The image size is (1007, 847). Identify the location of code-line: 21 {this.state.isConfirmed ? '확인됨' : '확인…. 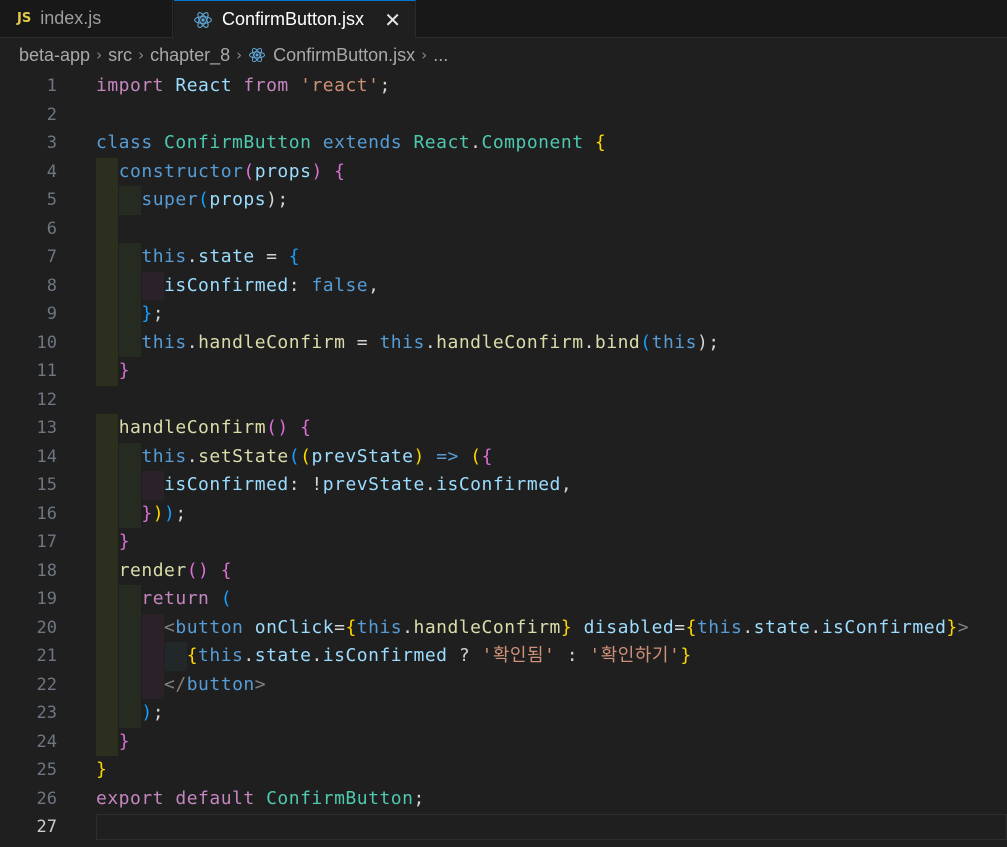
(503, 656).